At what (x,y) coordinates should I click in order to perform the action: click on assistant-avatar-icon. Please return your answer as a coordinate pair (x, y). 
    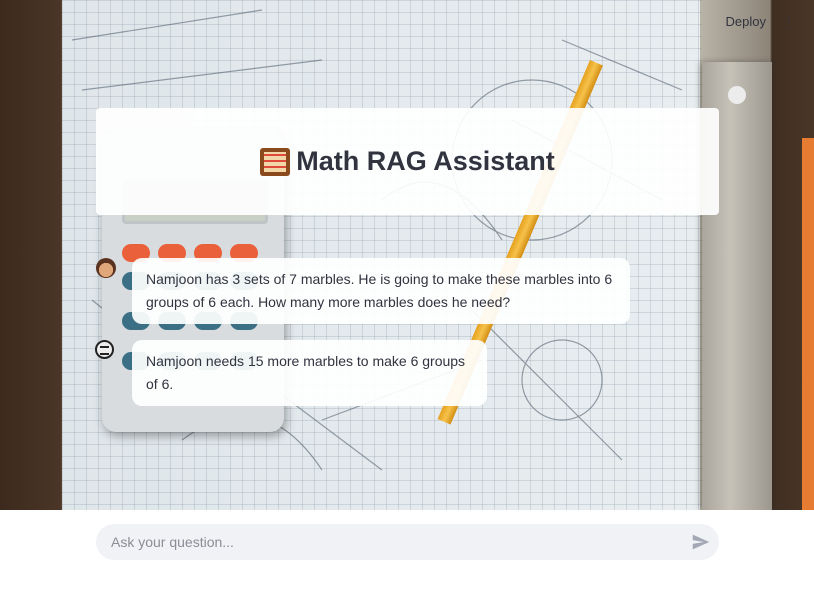
    Looking at the image, I should click on (104, 349).